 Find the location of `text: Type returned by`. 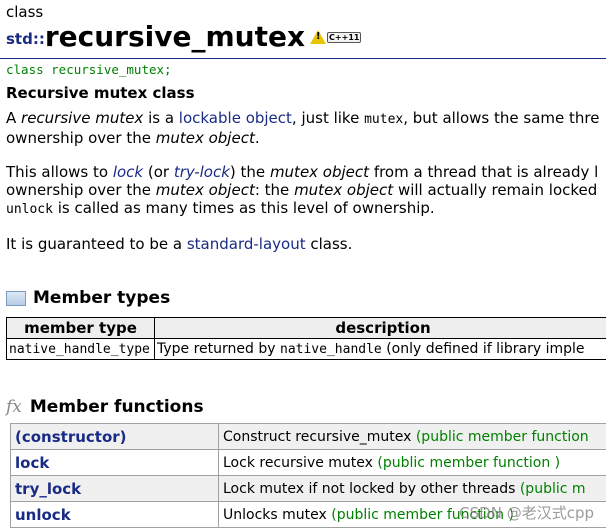

text: Type returned by is located at coordinates (218, 349).